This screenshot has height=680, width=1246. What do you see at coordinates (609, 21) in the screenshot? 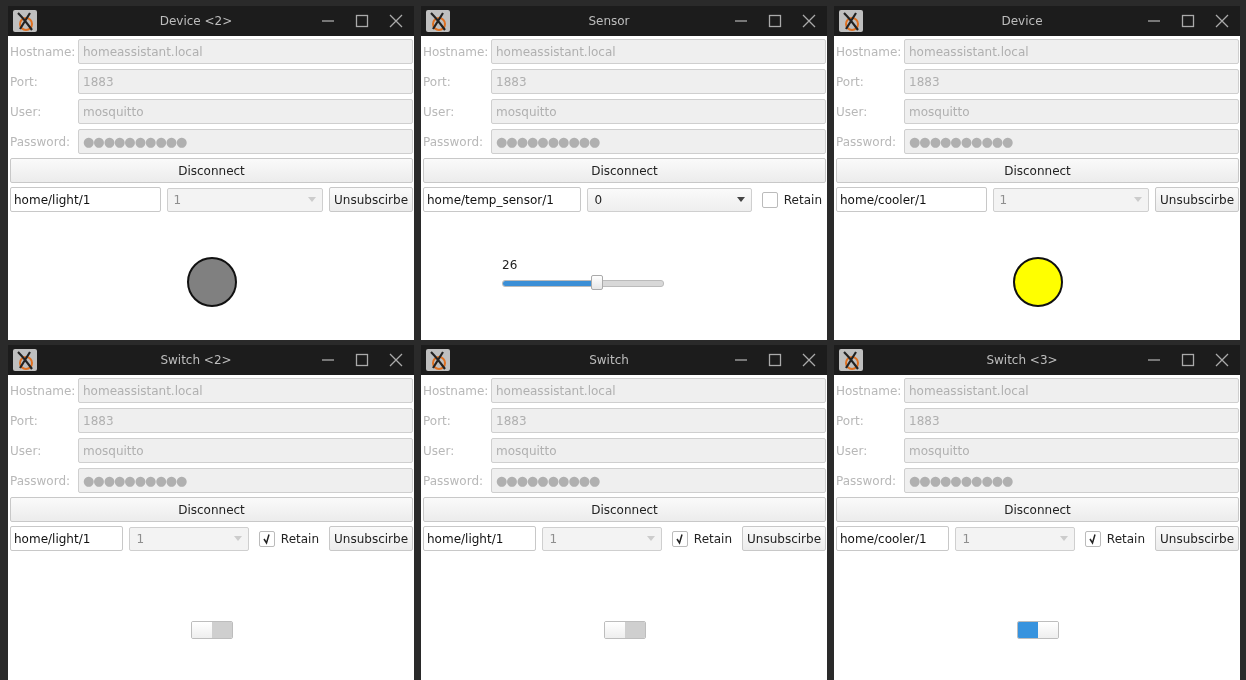
I see `window-title: Sensor` at bounding box center [609, 21].